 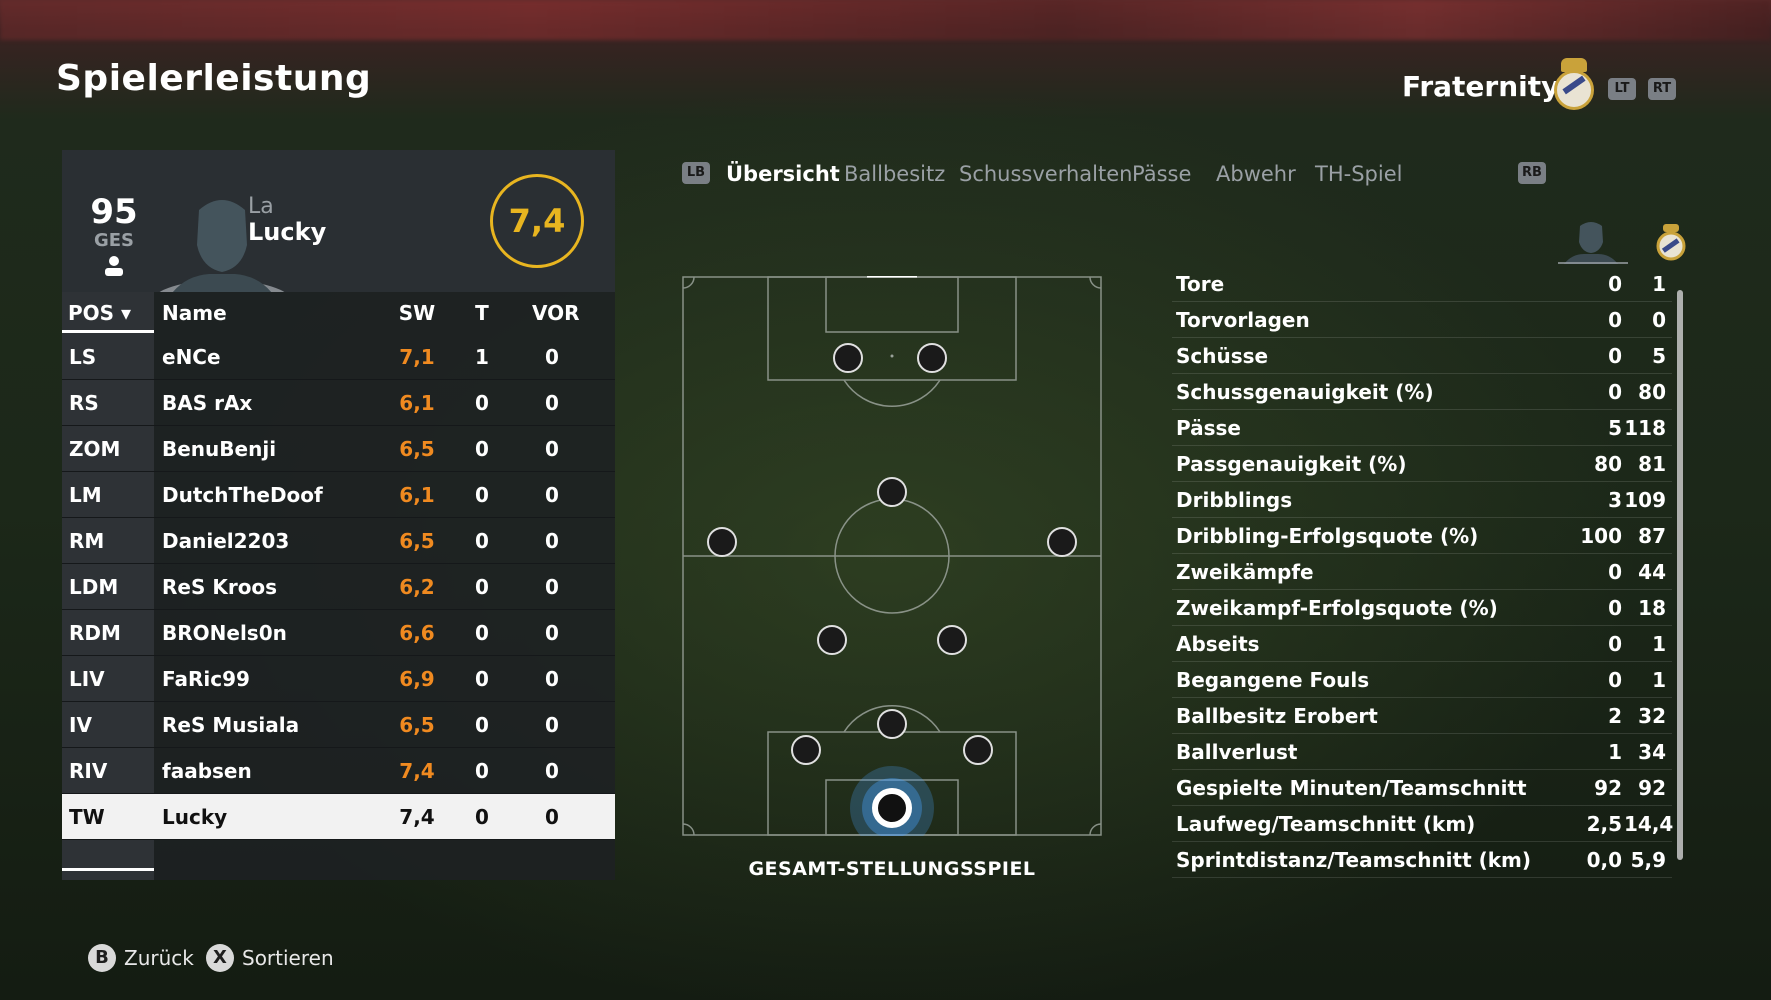 What do you see at coordinates (1532, 173) in the screenshot?
I see `rb-button: RB` at bounding box center [1532, 173].